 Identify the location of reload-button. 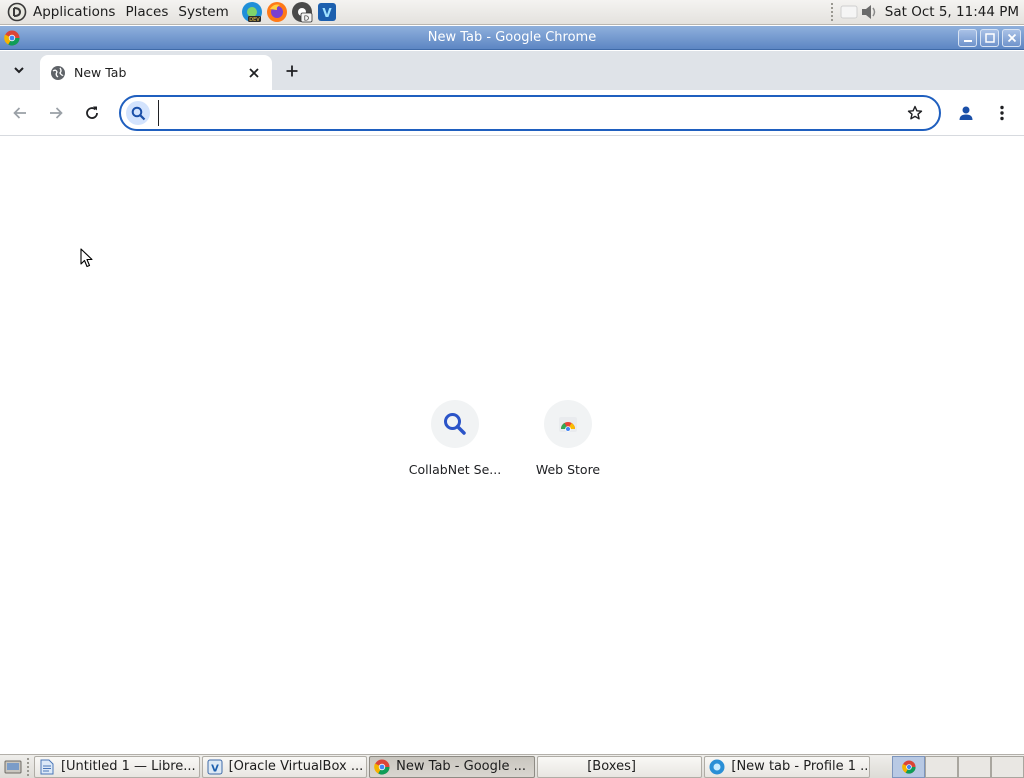
(92, 113).